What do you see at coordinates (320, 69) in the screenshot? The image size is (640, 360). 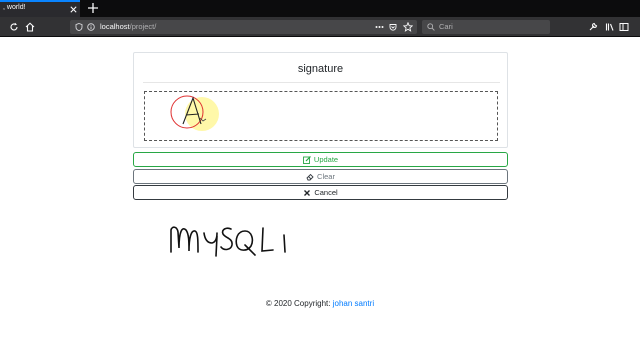 I see `card-title: signature` at bounding box center [320, 69].